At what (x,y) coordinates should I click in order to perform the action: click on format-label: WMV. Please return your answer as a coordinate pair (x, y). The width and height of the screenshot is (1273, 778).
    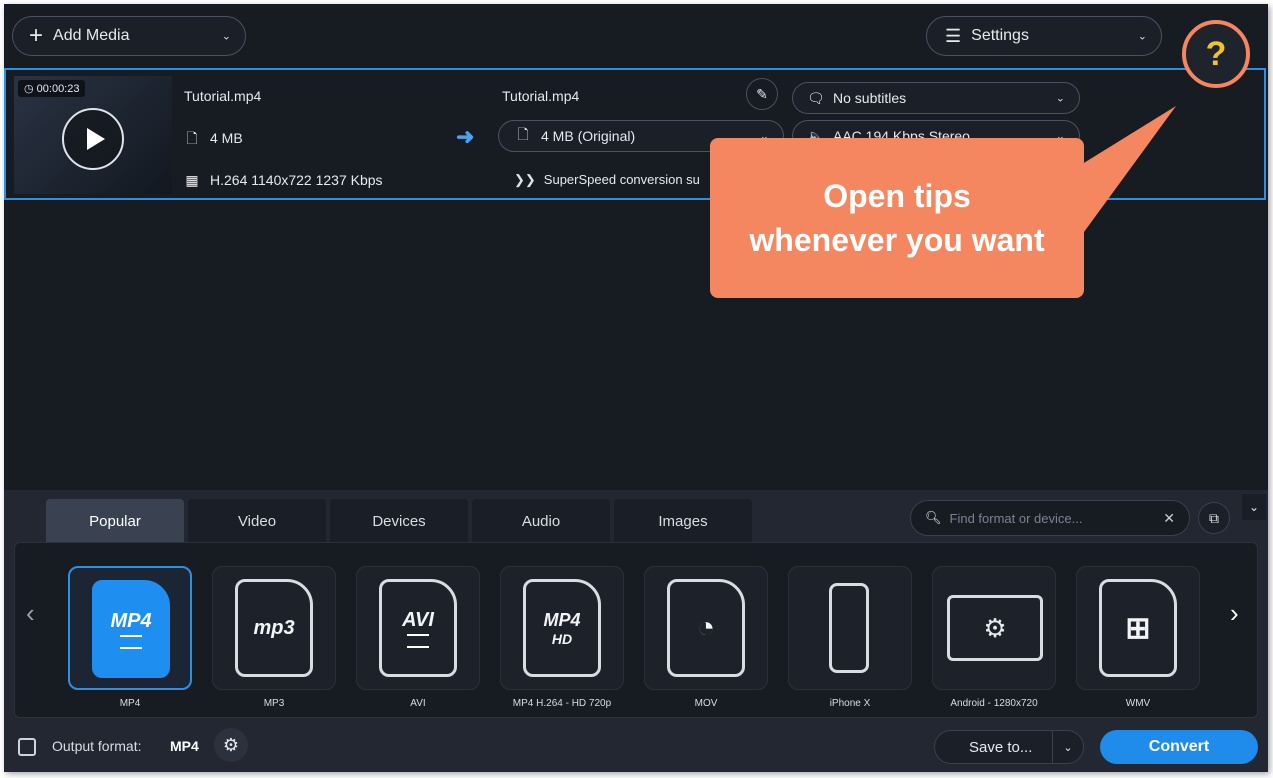
    Looking at the image, I should click on (1138, 703).